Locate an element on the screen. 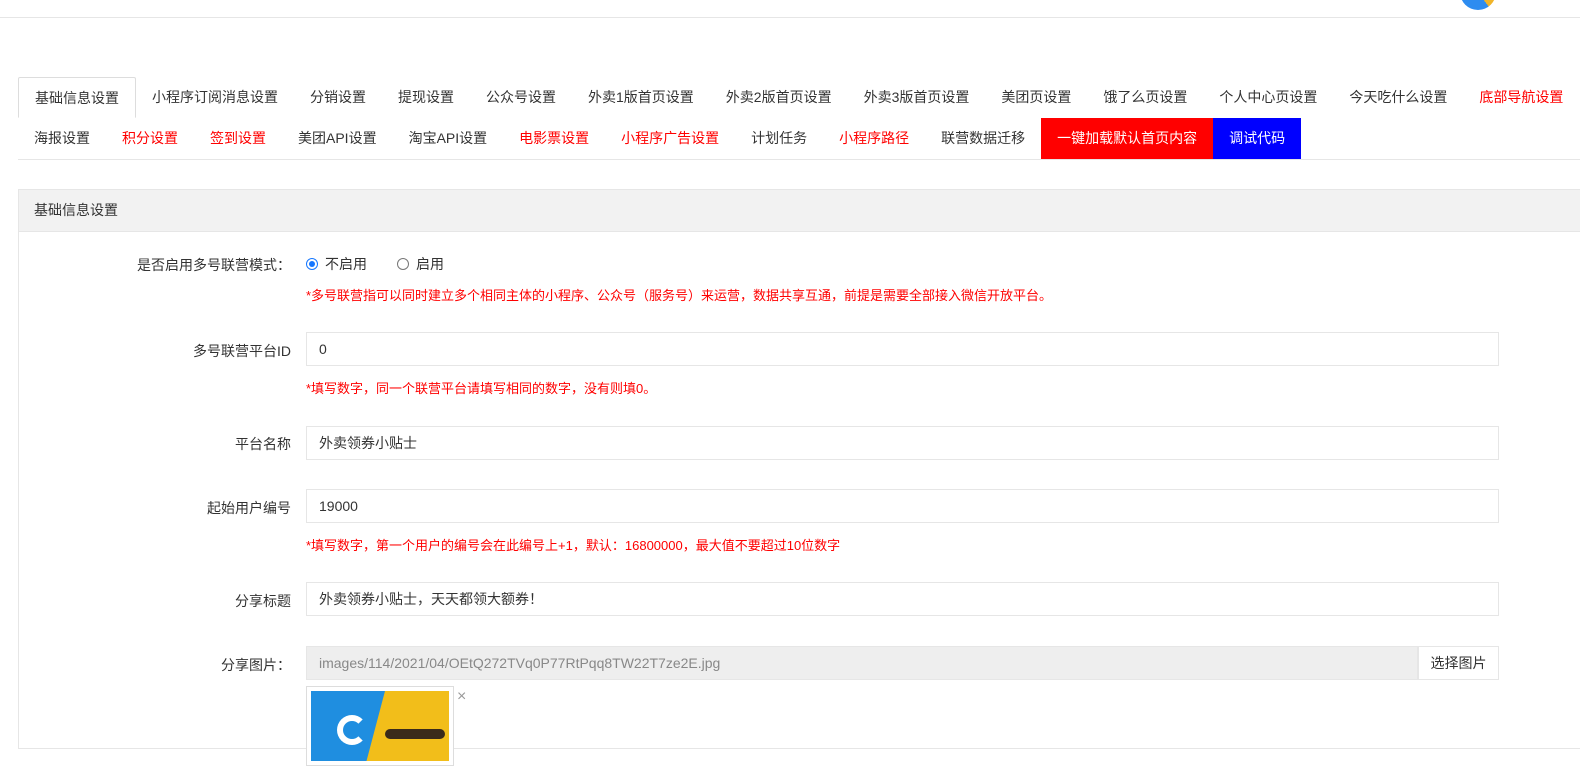 Image resolution: width=1580 pixels, height=766 pixels. tab-row2-6: 小程序广告设置 is located at coordinates (670, 138).